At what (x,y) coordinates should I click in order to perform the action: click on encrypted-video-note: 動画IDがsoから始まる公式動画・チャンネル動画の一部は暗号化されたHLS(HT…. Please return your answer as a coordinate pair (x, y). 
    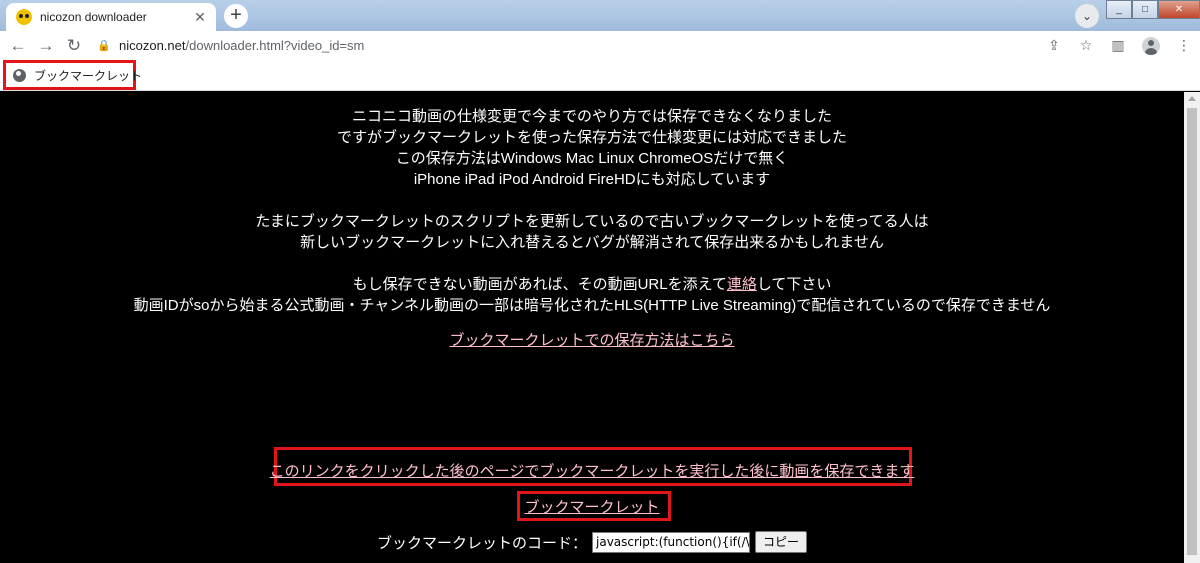
    Looking at the image, I should click on (592, 305).